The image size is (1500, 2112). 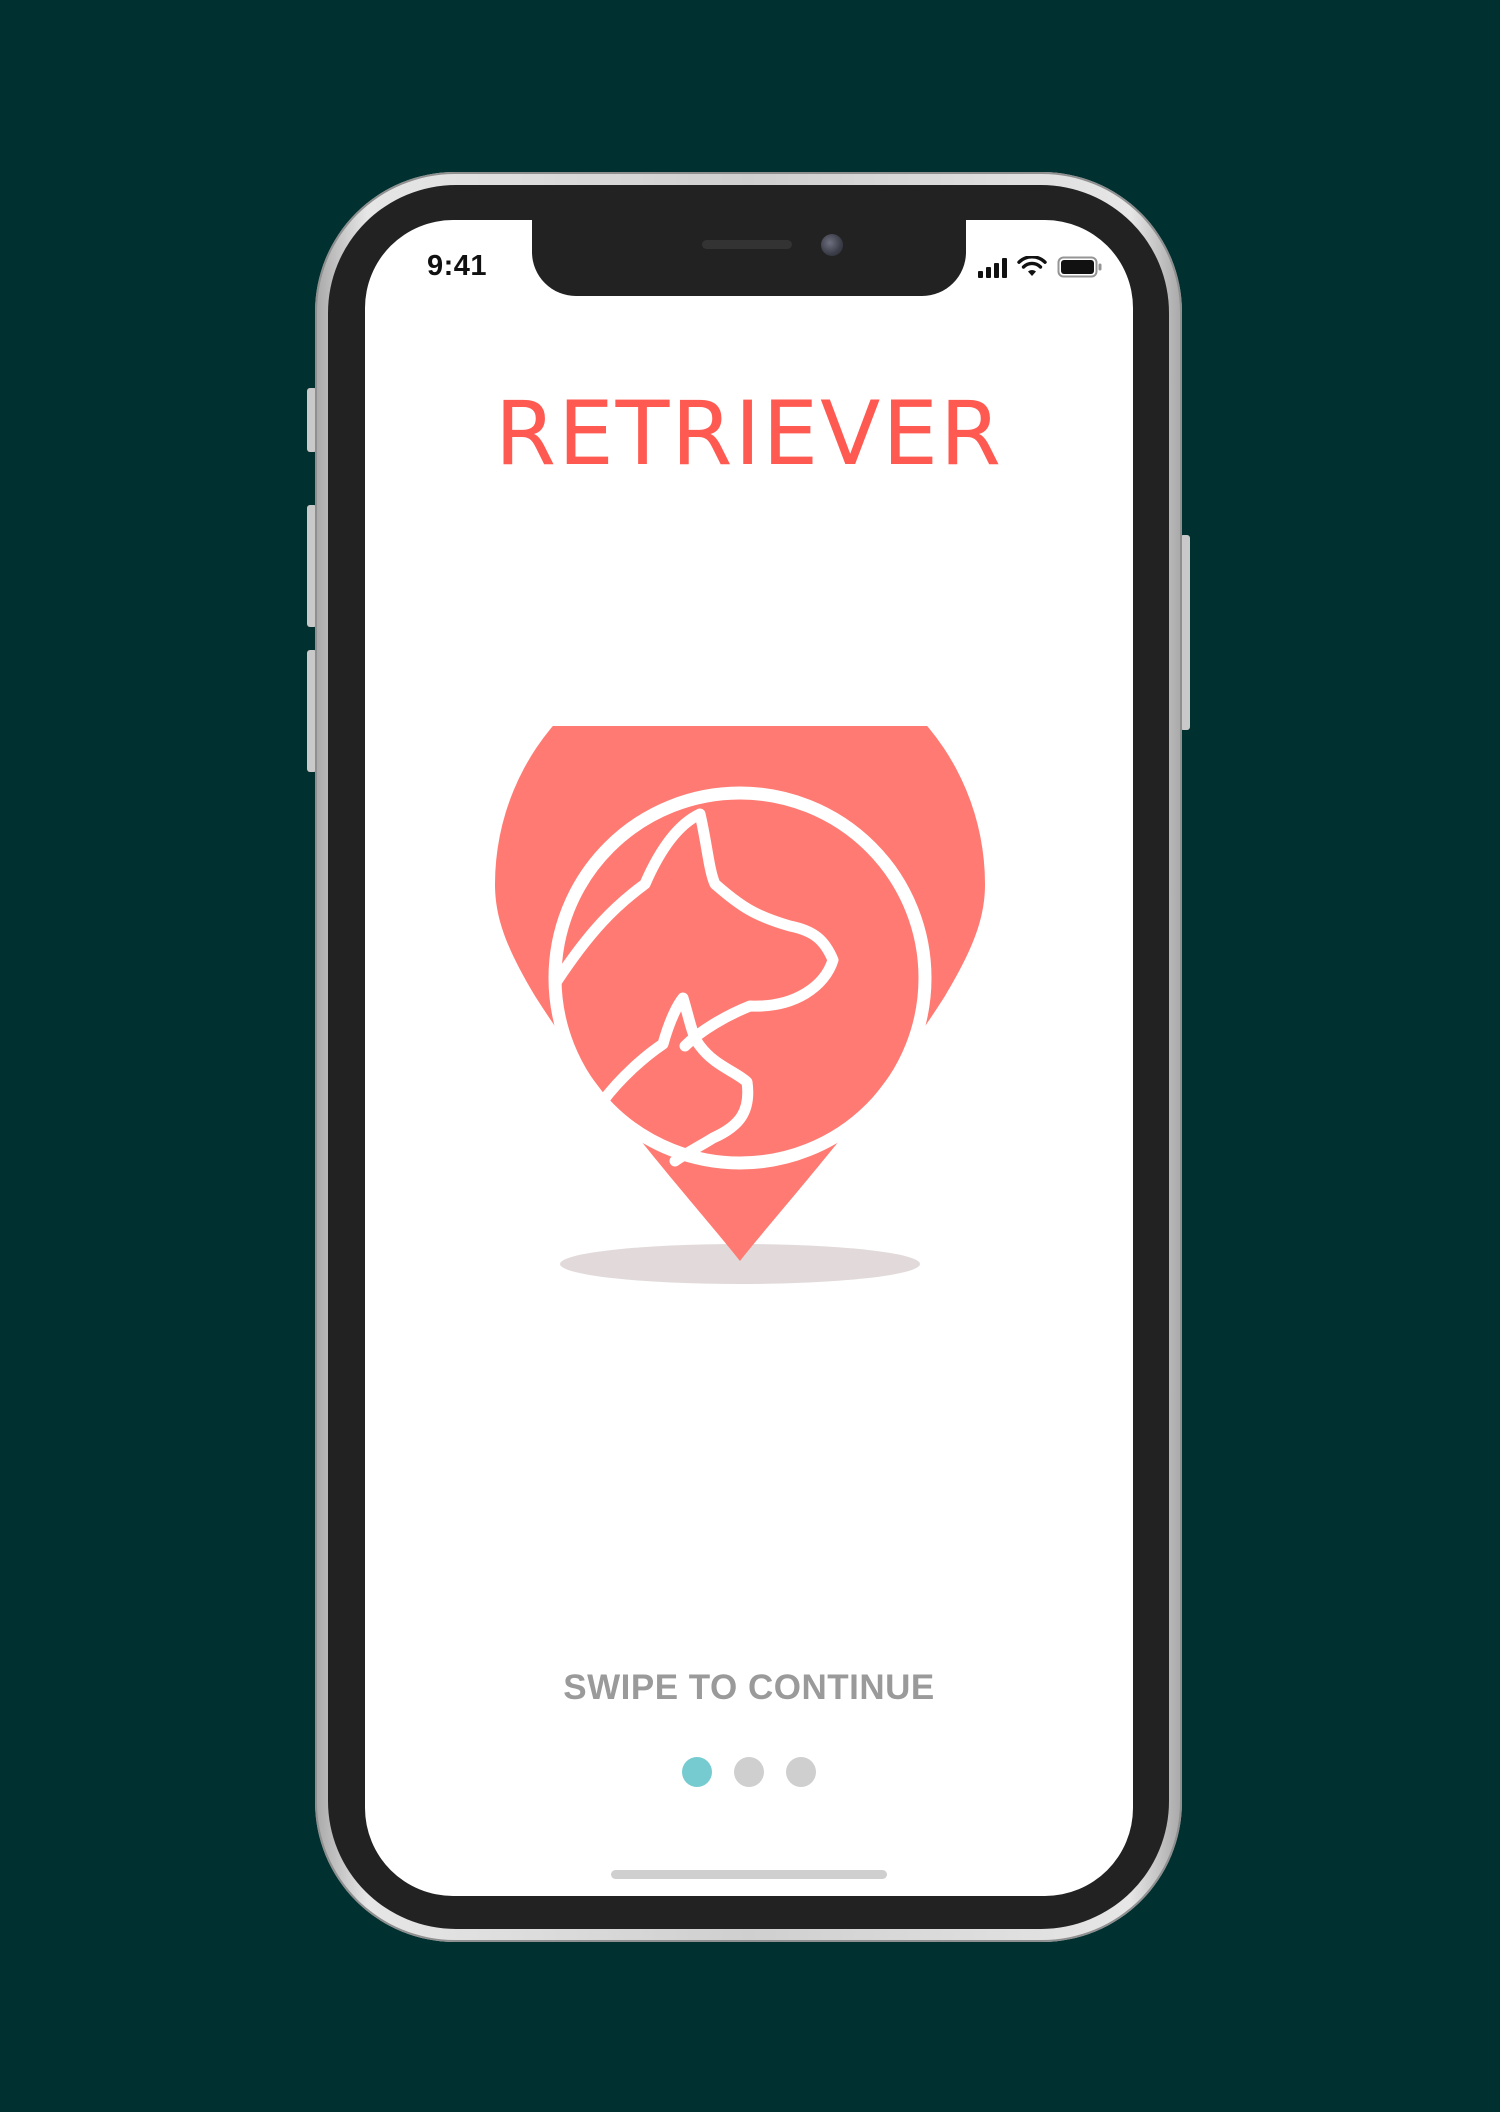 What do you see at coordinates (749, 1687) in the screenshot?
I see `swipe-hint: SWIPE TO CONTINUE` at bounding box center [749, 1687].